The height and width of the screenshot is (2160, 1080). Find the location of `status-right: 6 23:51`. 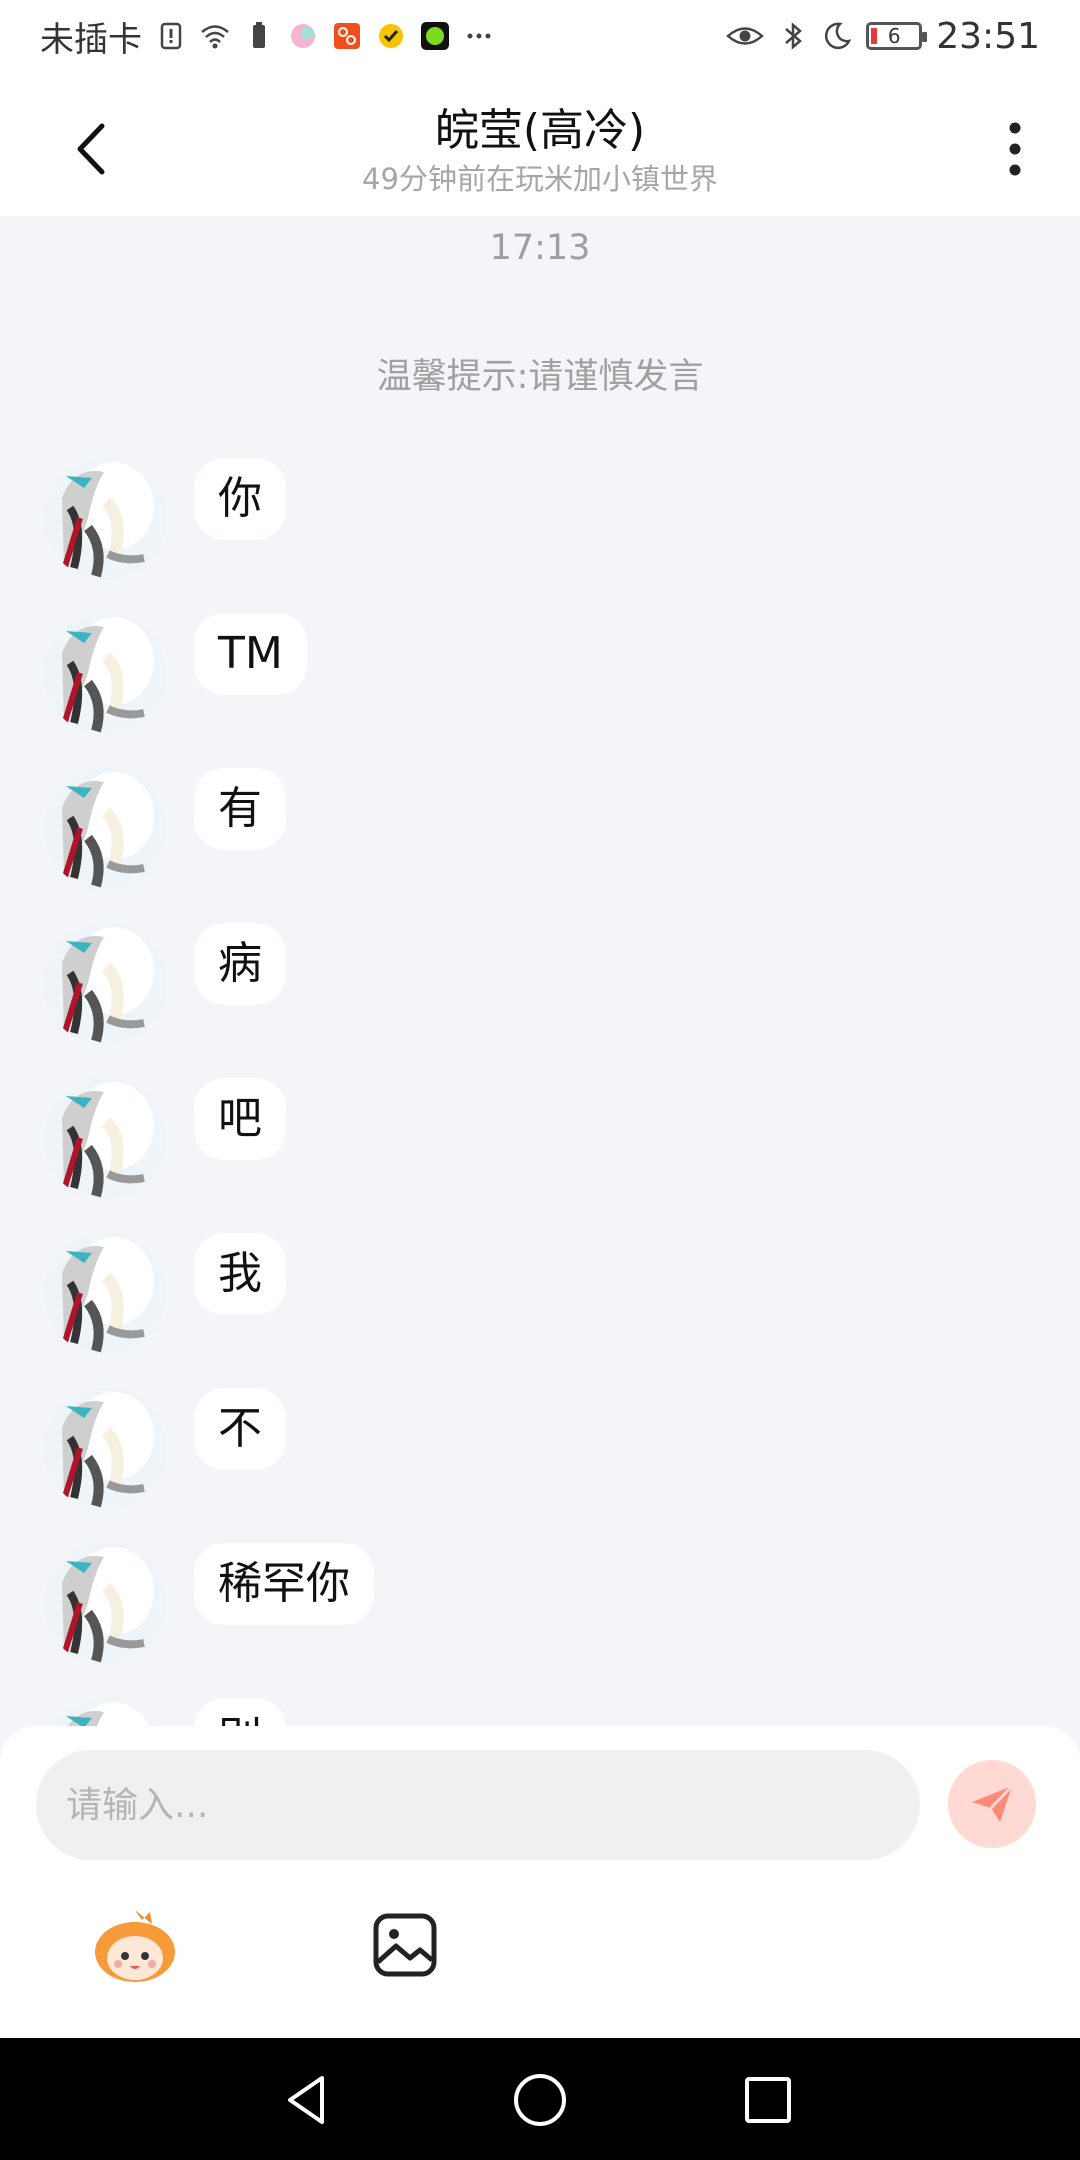

status-right: 6 23:51 is located at coordinates (883, 36).